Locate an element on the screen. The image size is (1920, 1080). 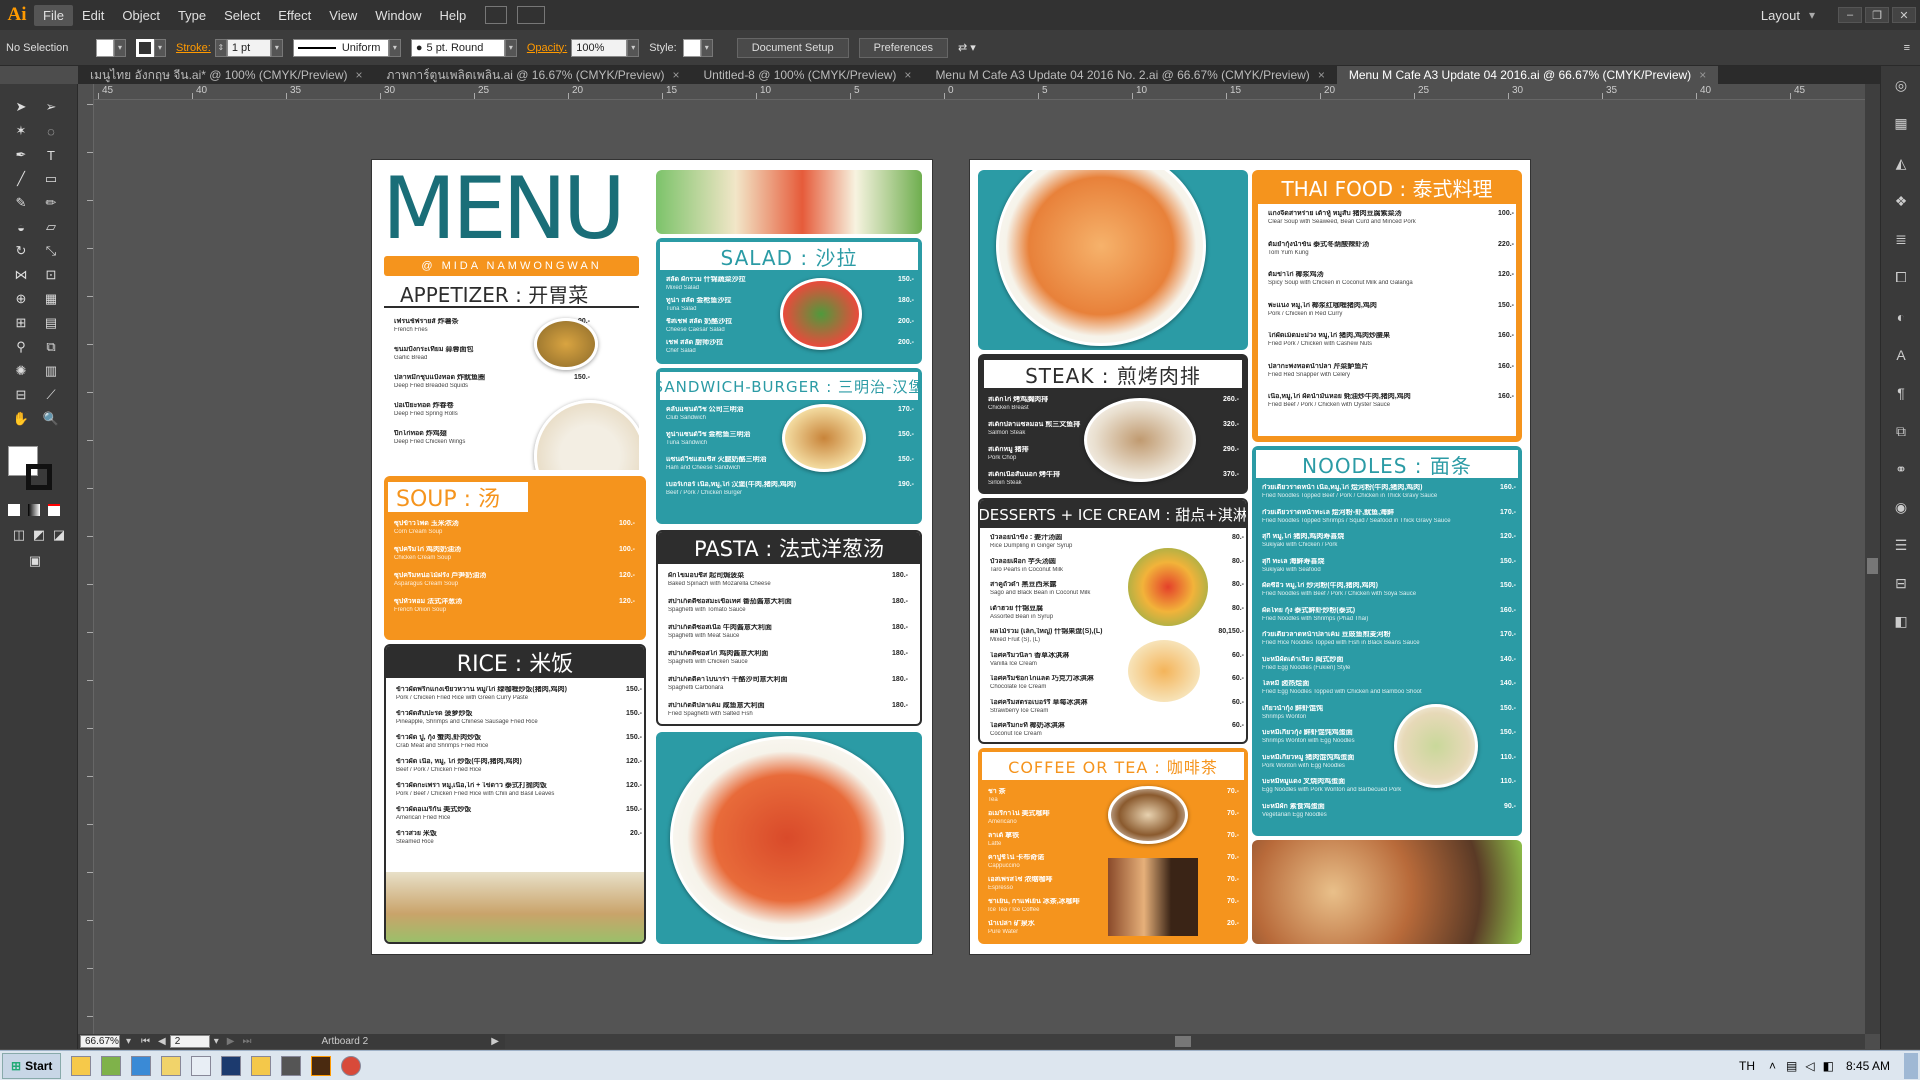
layers-icon: ☰ is located at coordinates (1901, 545).